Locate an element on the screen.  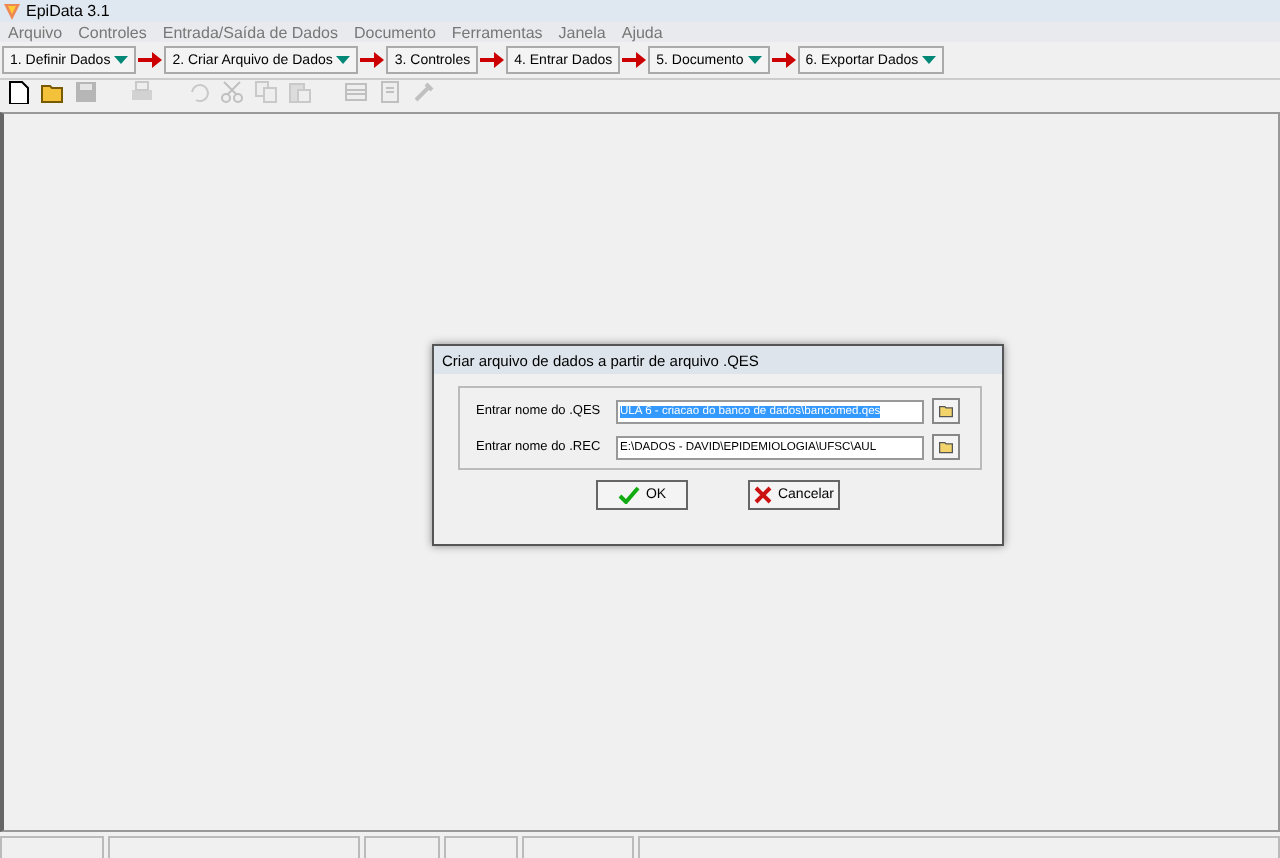
menu-item: Ferramentas is located at coordinates (497, 32).